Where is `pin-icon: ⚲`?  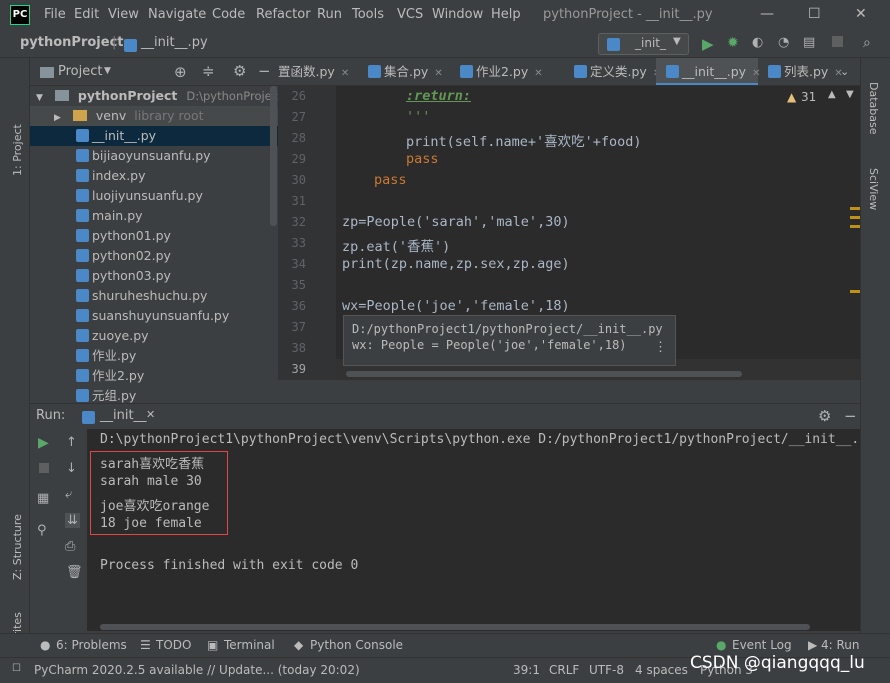 pin-icon: ⚲ is located at coordinates (42, 530).